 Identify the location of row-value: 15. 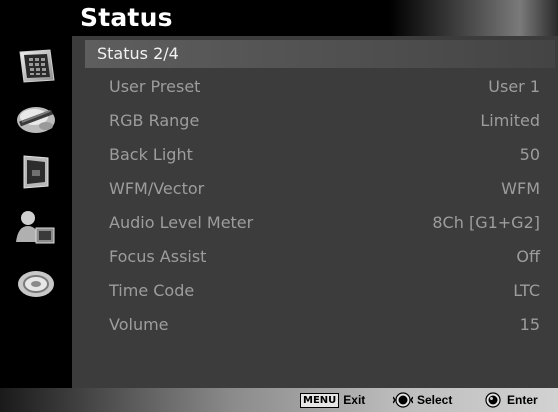
(529, 324).